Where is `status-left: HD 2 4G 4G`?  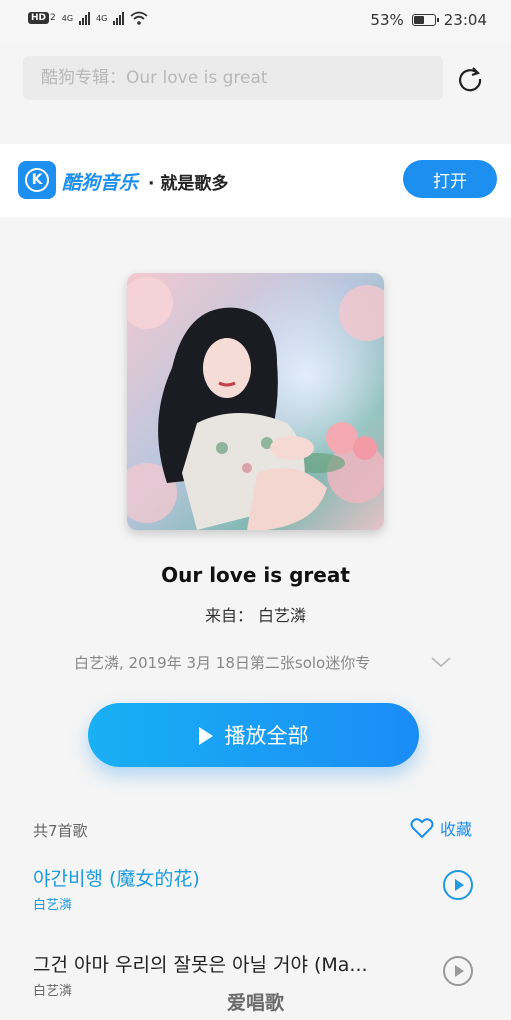 status-left: HD 2 4G 4G is located at coordinates (88, 18).